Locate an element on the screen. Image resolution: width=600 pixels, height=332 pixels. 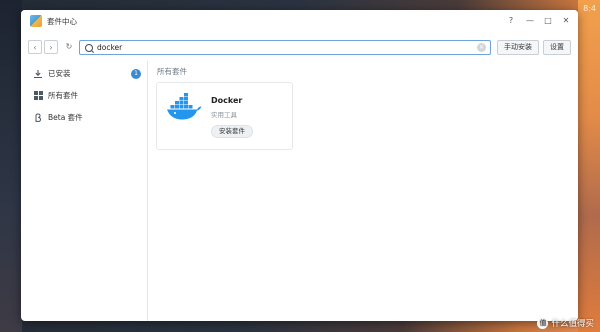
docker-icon is located at coordinates (184, 106).